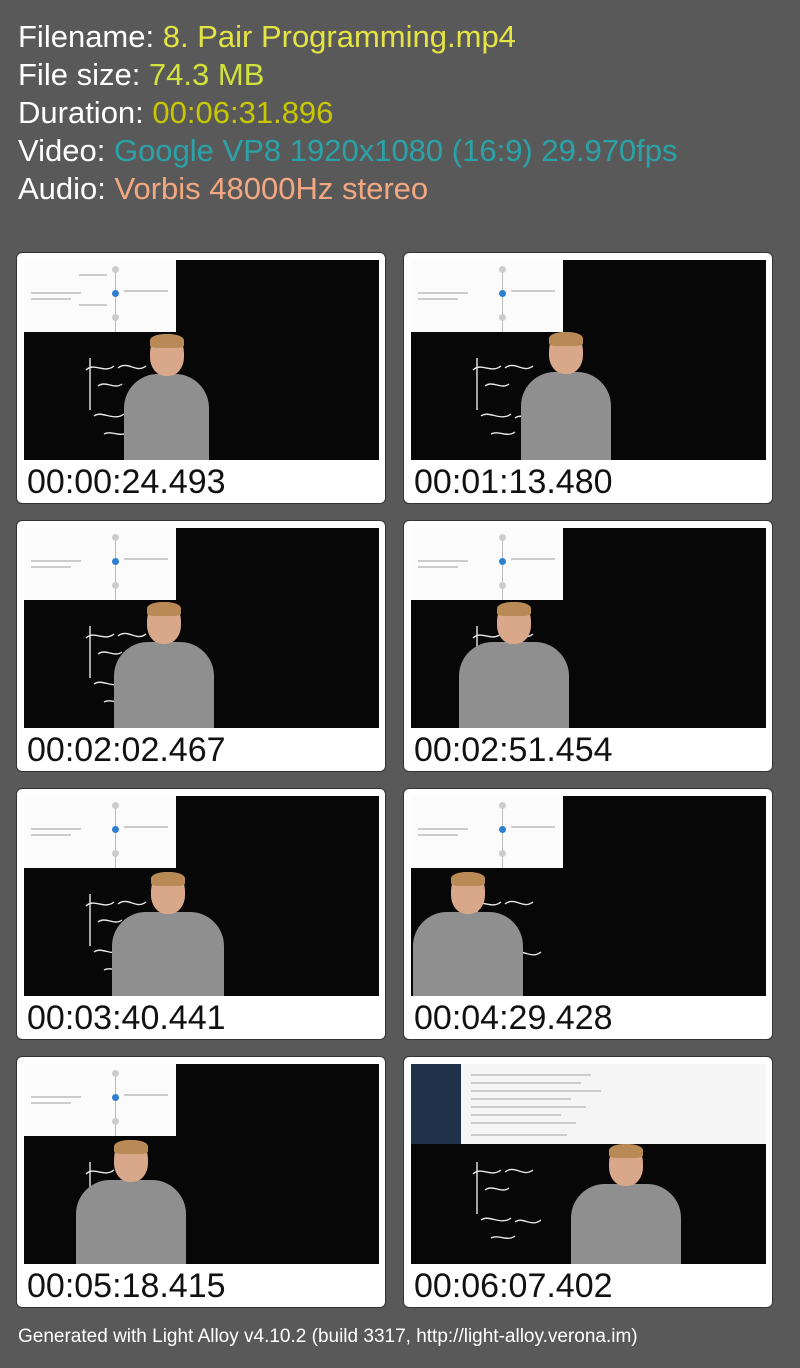 This screenshot has height=1368, width=800. I want to click on video-value: Google VP8 1920x1080 (16:9) 29.970fps, so click(395, 150).